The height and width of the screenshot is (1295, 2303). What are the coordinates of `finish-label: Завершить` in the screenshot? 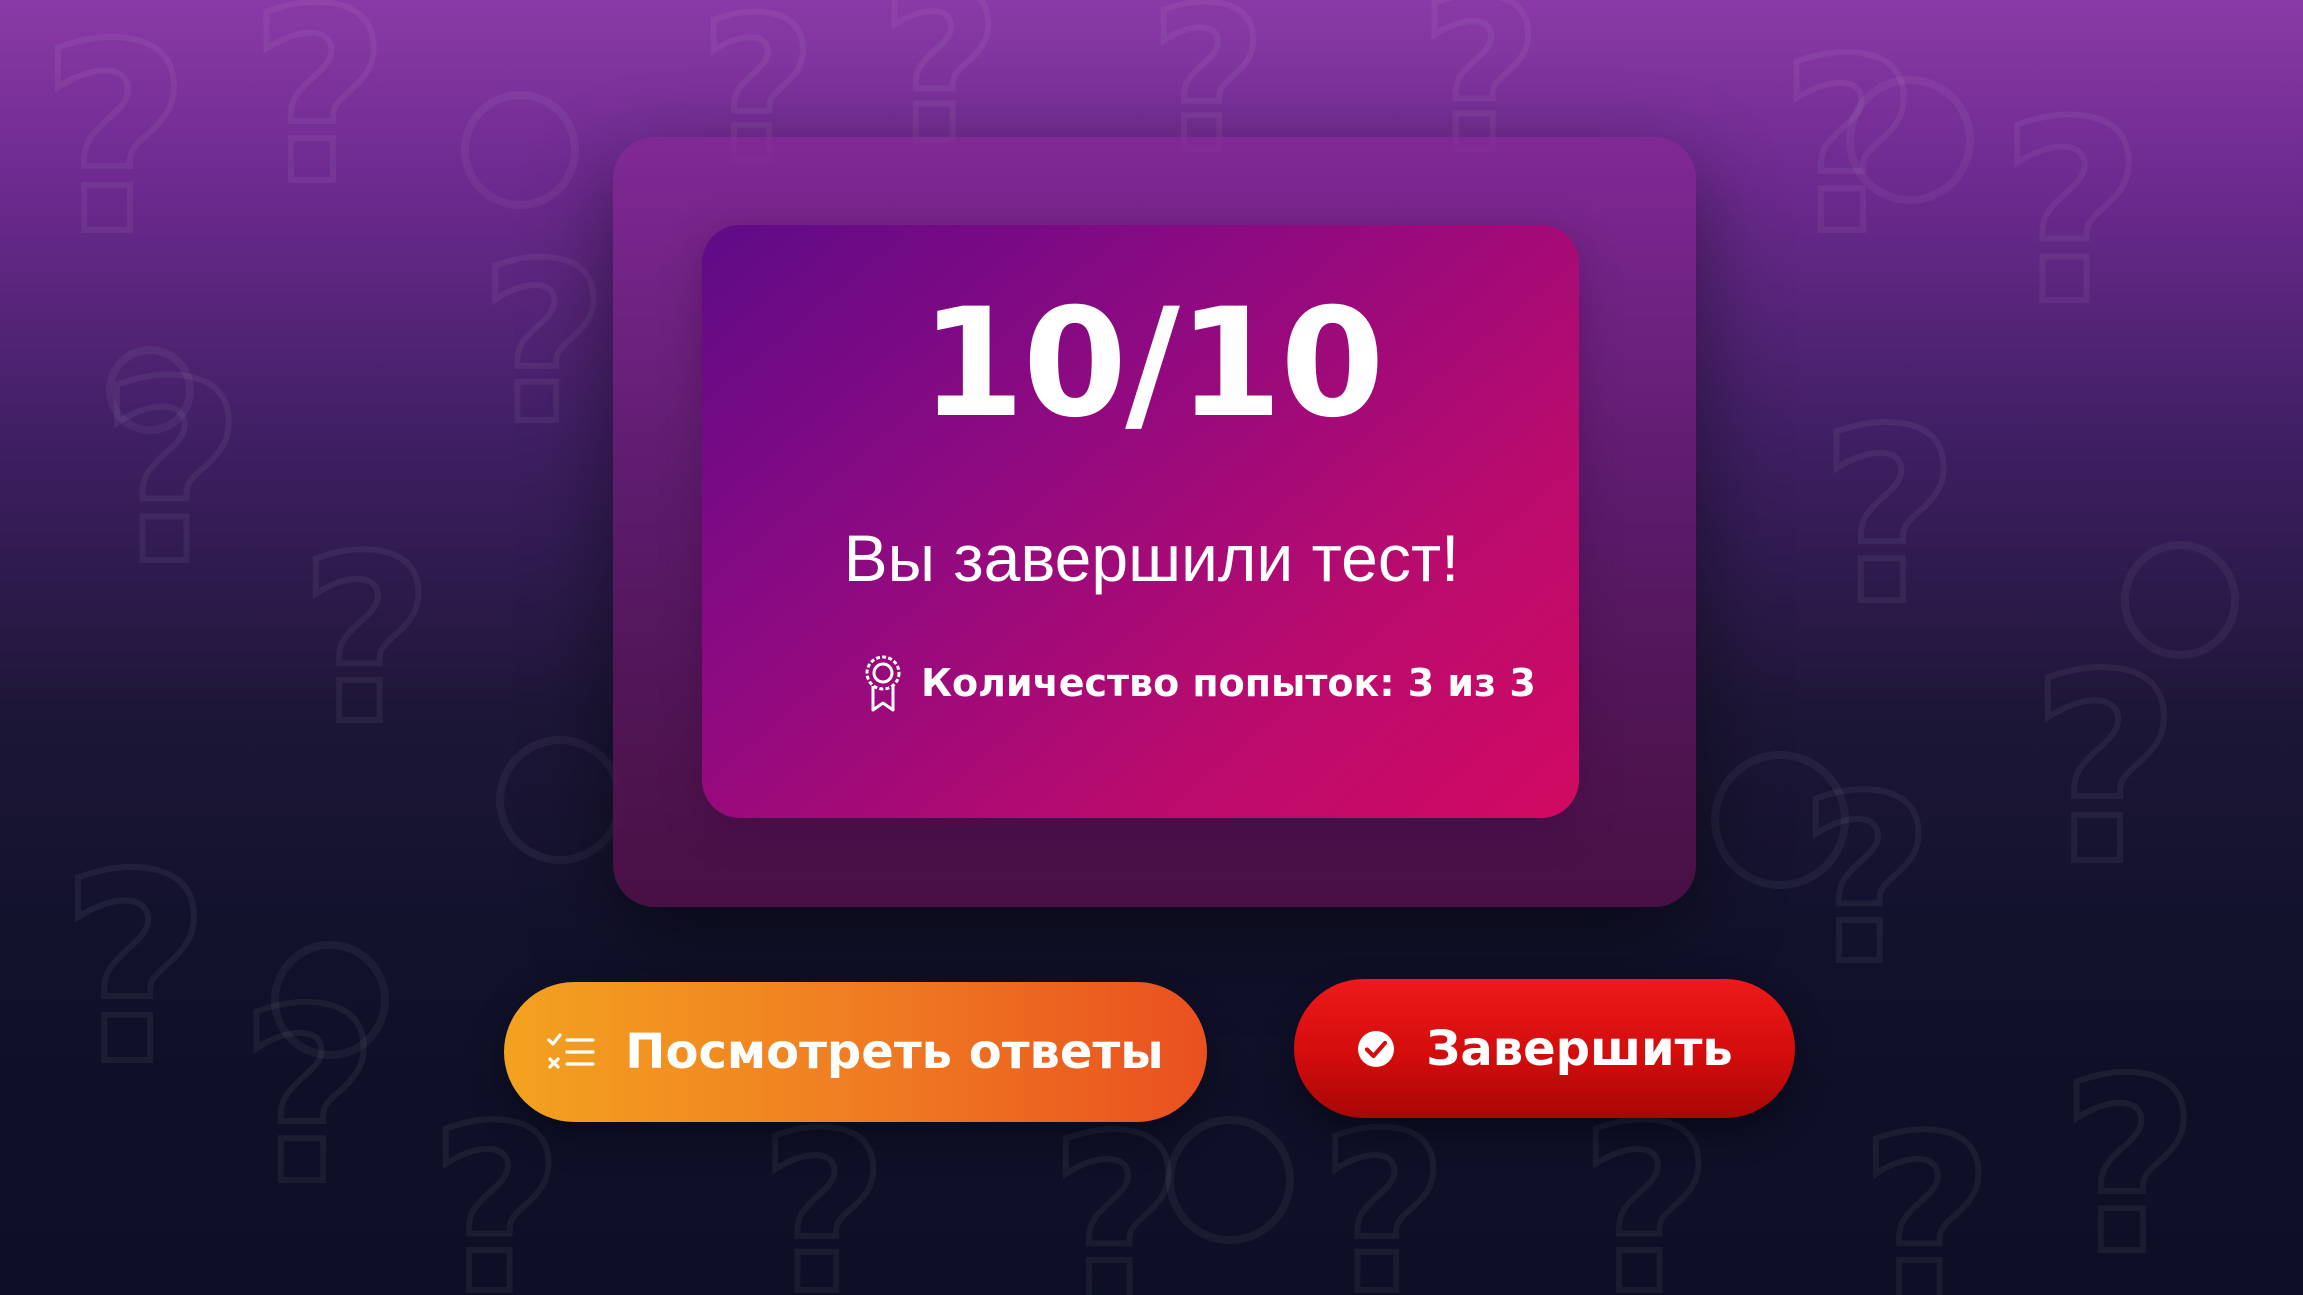 It's located at (1579, 1048).